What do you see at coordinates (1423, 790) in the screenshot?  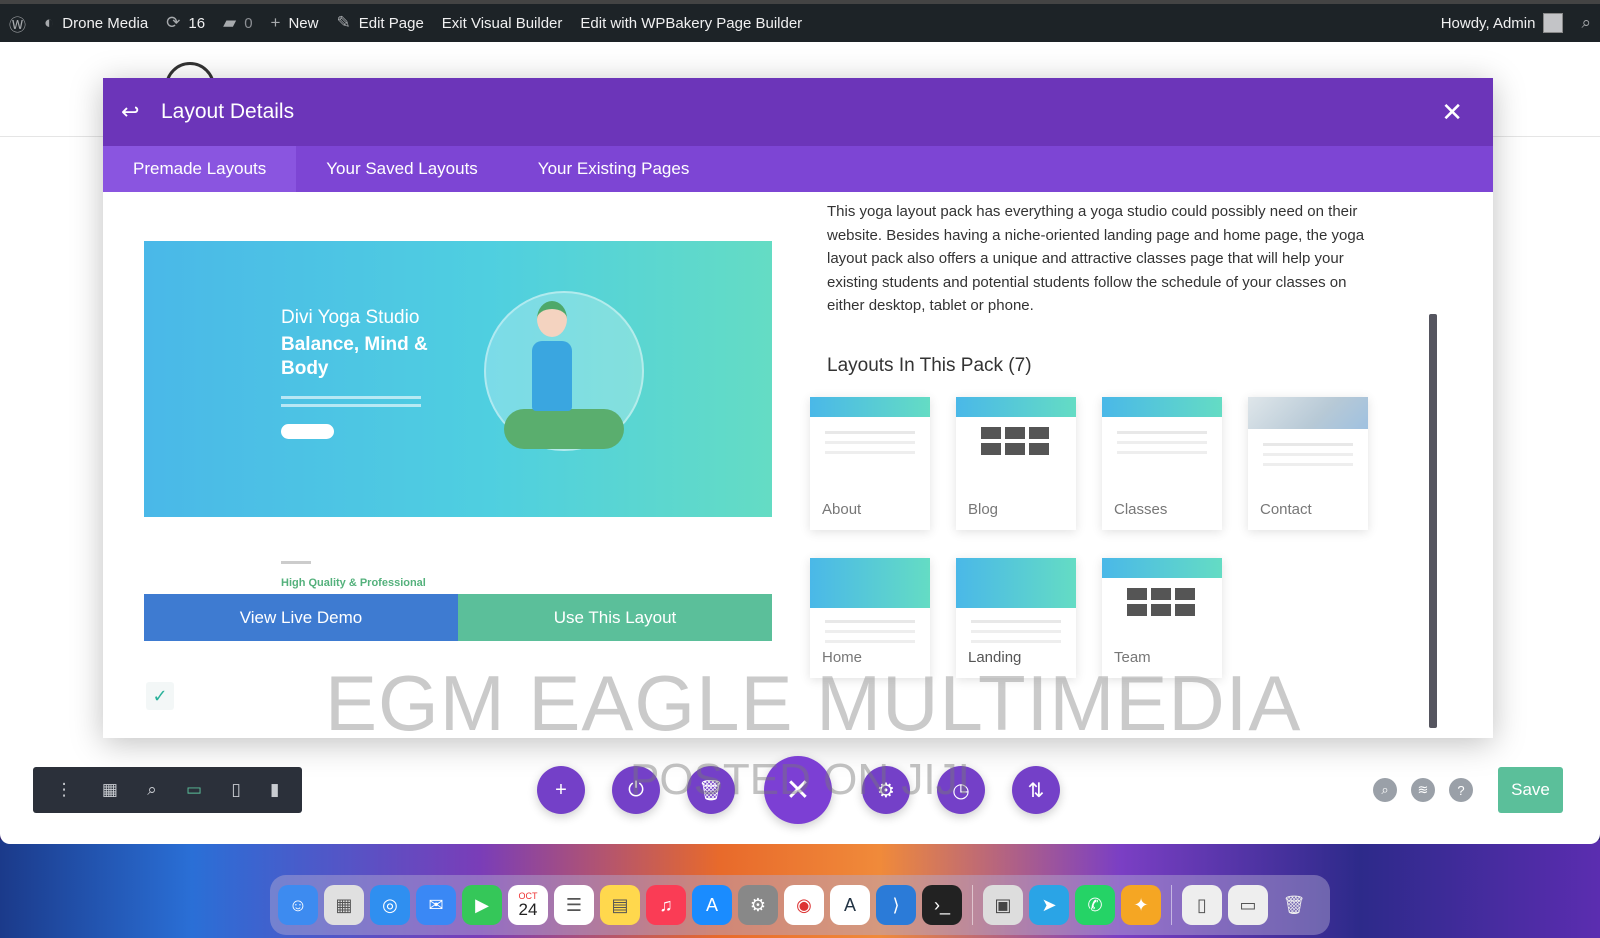 I see `layers-icon: ≋` at bounding box center [1423, 790].